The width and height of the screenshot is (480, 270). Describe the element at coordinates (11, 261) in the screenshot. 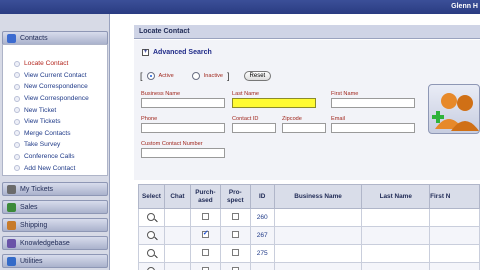

I see `utilities-icon` at that location.